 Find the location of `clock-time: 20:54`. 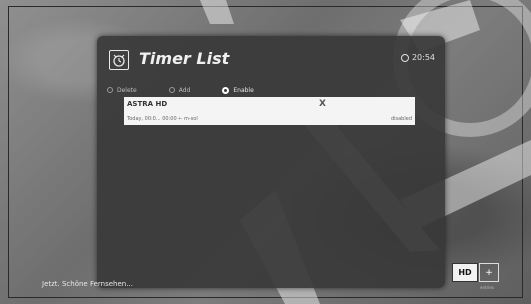

clock-time: 20:54 is located at coordinates (423, 57).